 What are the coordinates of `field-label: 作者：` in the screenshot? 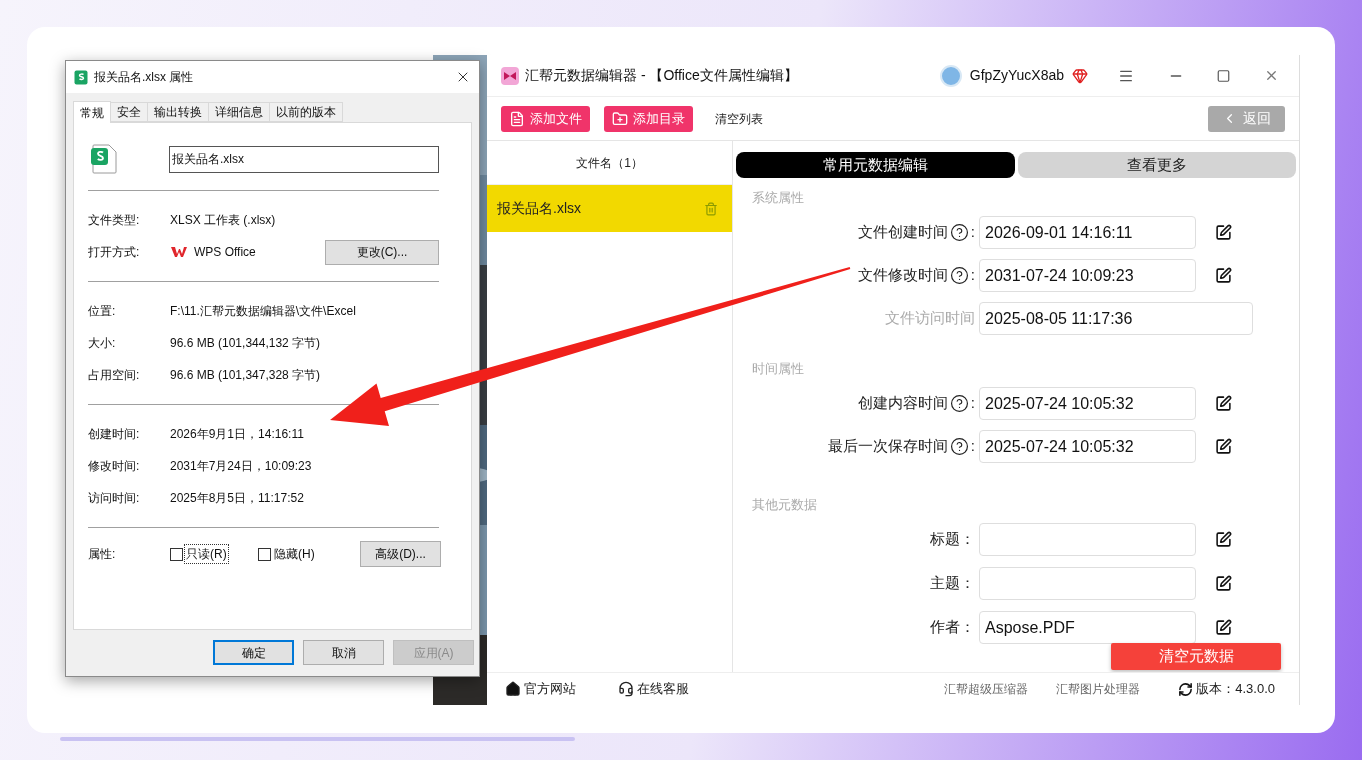 It's located at (952, 627).